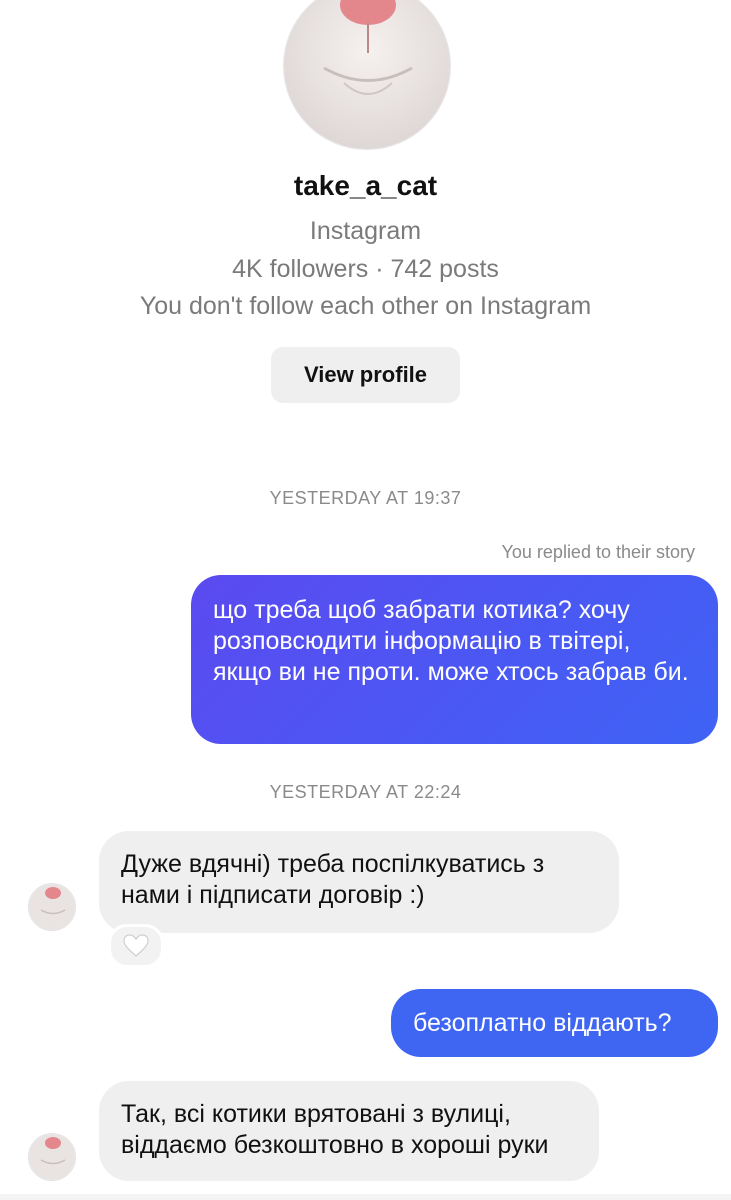  I want to click on profile-avatar, so click(367, 75).